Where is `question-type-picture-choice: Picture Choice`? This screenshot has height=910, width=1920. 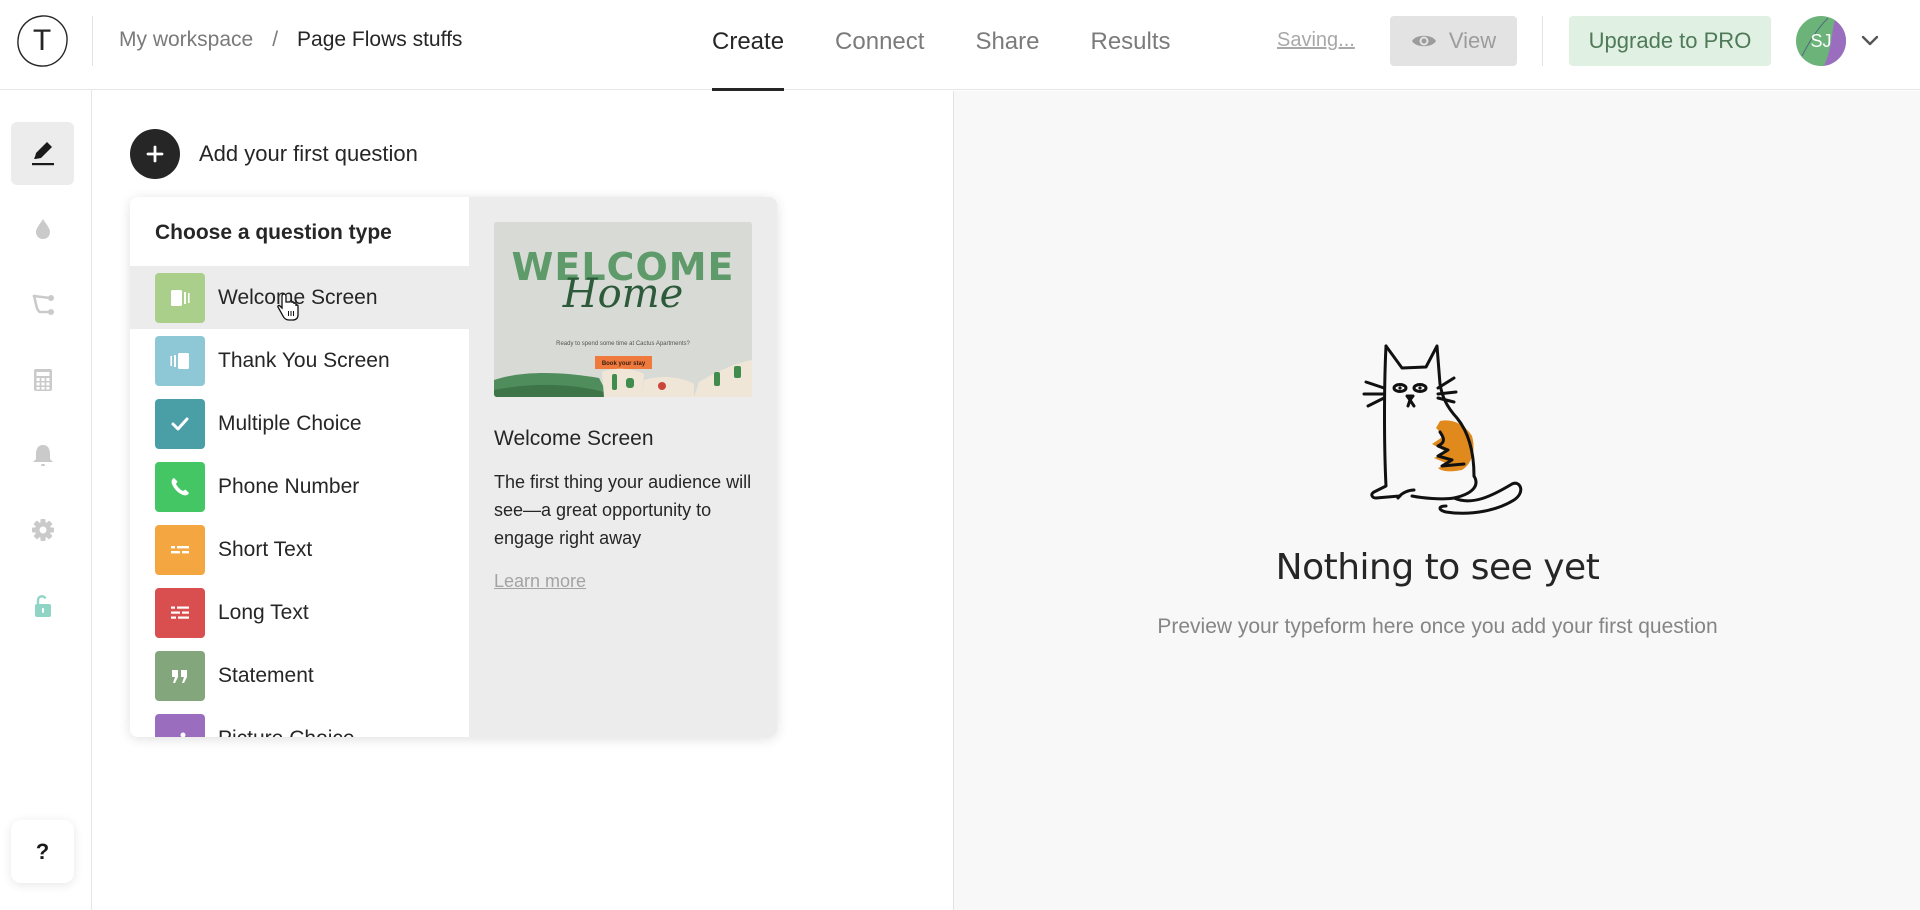 question-type-picture-choice: Picture Choice is located at coordinates (299, 722).